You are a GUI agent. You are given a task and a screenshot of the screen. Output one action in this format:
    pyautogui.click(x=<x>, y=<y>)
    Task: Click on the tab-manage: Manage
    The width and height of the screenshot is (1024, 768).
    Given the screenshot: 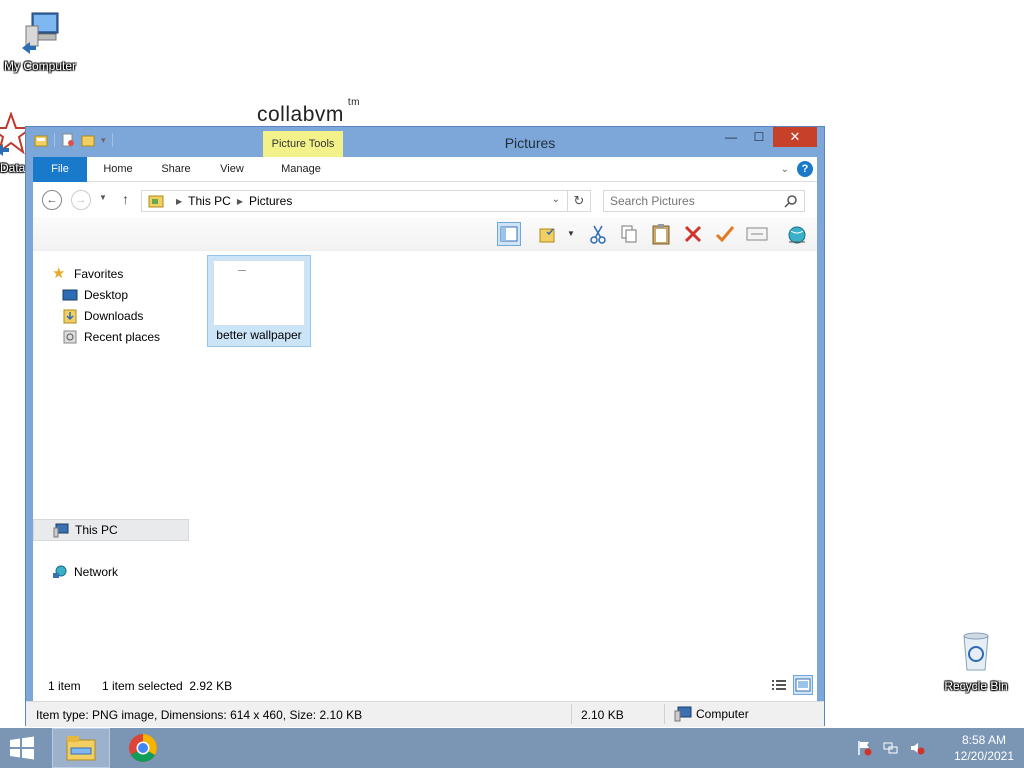 What is the action you would take?
    pyautogui.click(x=301, y=169)
    